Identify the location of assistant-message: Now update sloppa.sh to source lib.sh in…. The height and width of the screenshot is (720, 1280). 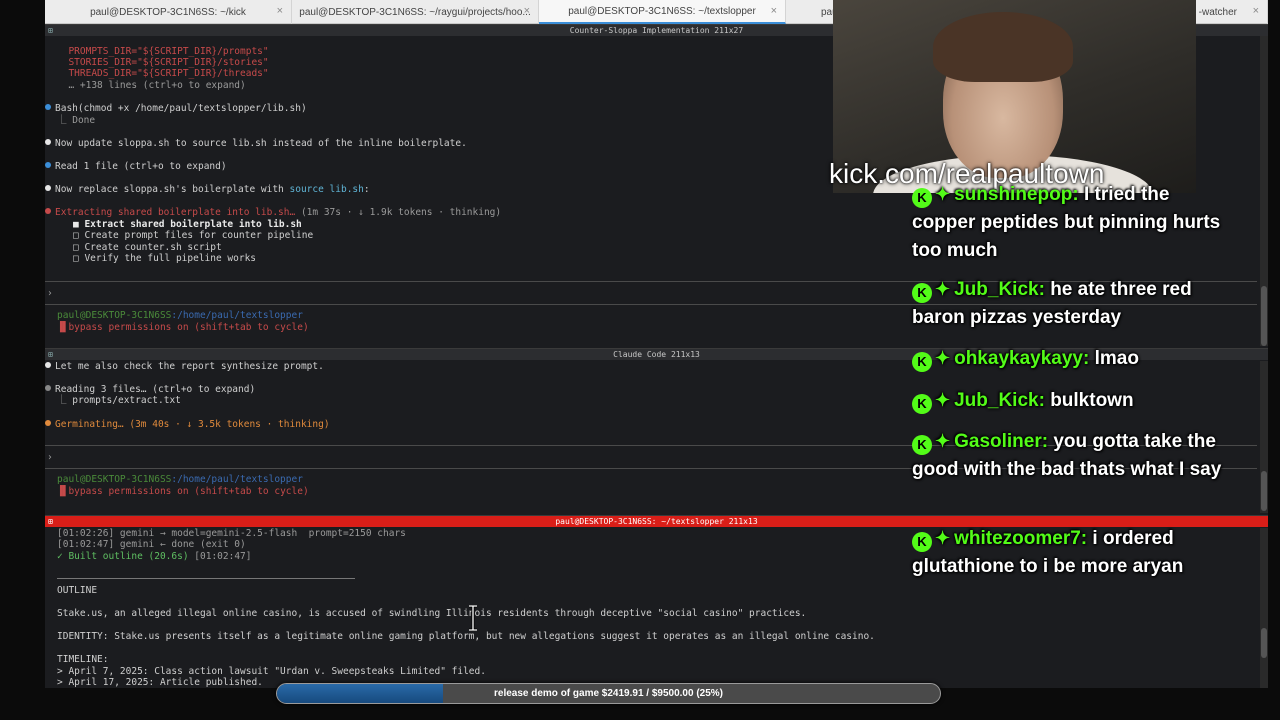
(256, 144).